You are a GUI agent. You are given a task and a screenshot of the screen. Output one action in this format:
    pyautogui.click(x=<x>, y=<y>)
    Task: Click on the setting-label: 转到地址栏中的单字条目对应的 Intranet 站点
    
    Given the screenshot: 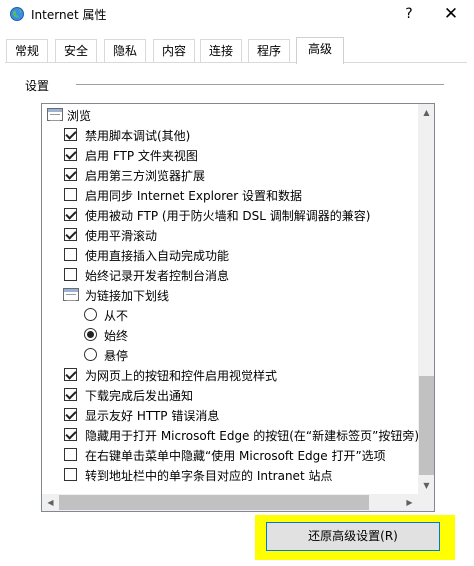 What is the action you would take?
    pyautogui.click(x=209, y=476)
    